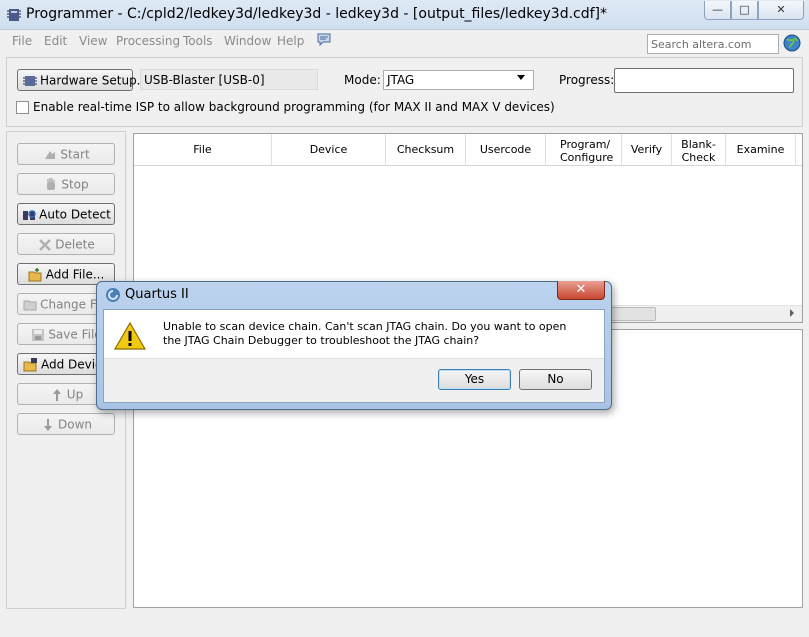 This screenshot has width=809, height=637. What do you see at coordinates (699, 150) in the screenshot?
I see `column-header-blank-check: Blank- Check` at bounding box center [699, 150].